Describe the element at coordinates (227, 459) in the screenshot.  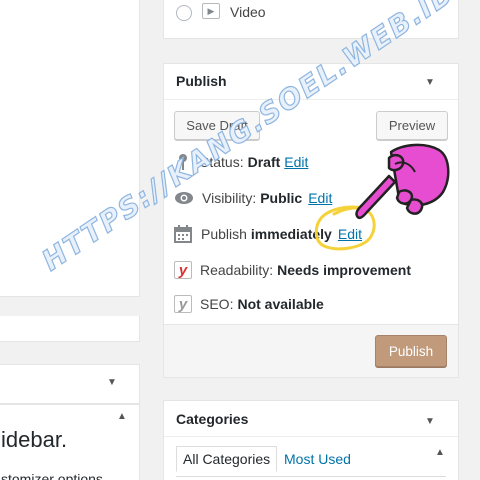
I see `tab-all-categories: All Categories` at that location.